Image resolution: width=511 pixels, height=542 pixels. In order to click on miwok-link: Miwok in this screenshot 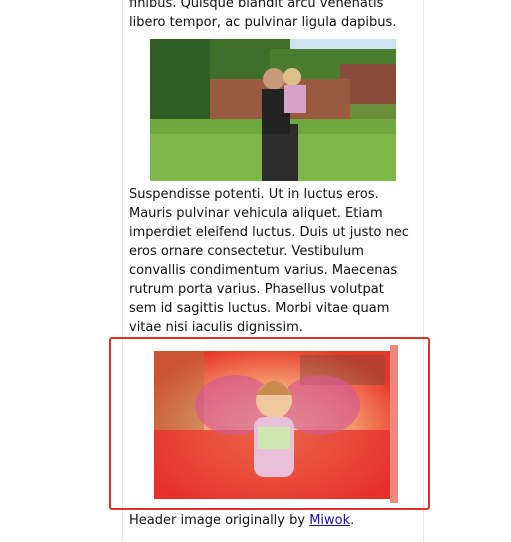, I will do `click(329, 520)`.